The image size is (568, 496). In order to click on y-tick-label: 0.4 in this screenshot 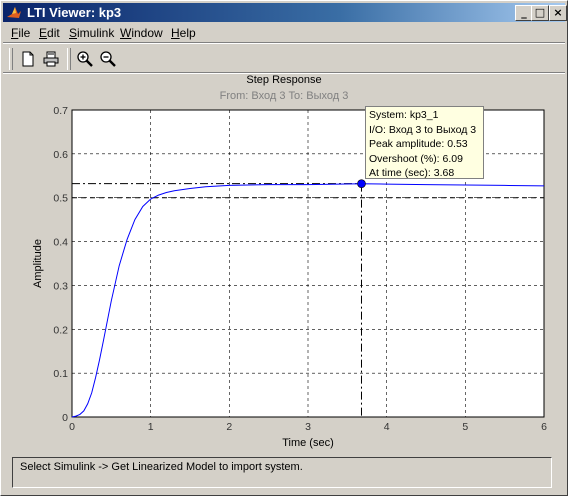, I will do `click(60, 243)`.